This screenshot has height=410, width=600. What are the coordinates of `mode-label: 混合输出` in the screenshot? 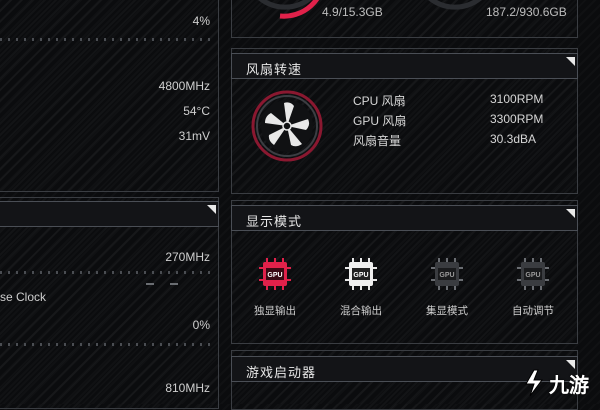 It's located at (361, 311).